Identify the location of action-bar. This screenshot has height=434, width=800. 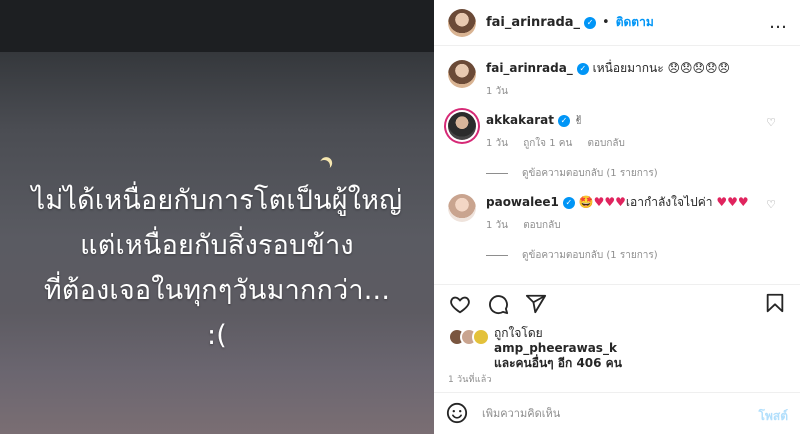
(505, 304).